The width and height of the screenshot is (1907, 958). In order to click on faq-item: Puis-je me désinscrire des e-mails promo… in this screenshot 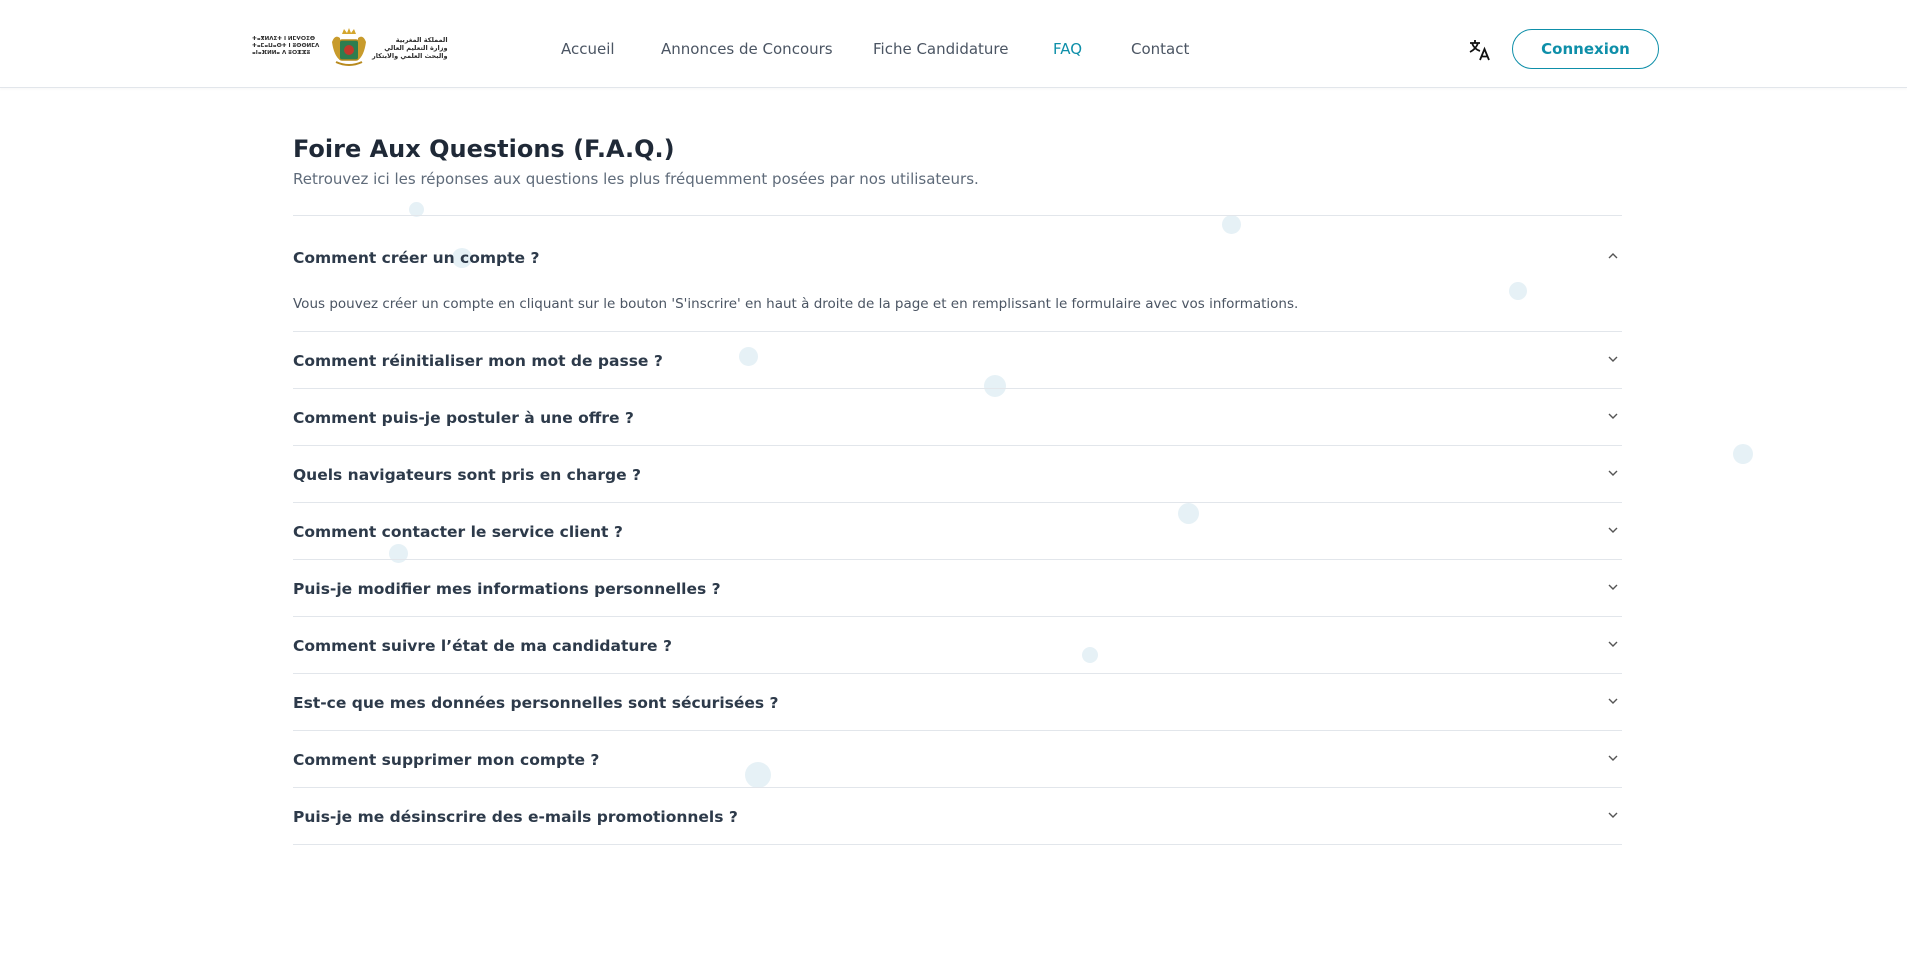, I will do `click(957, 816)`.